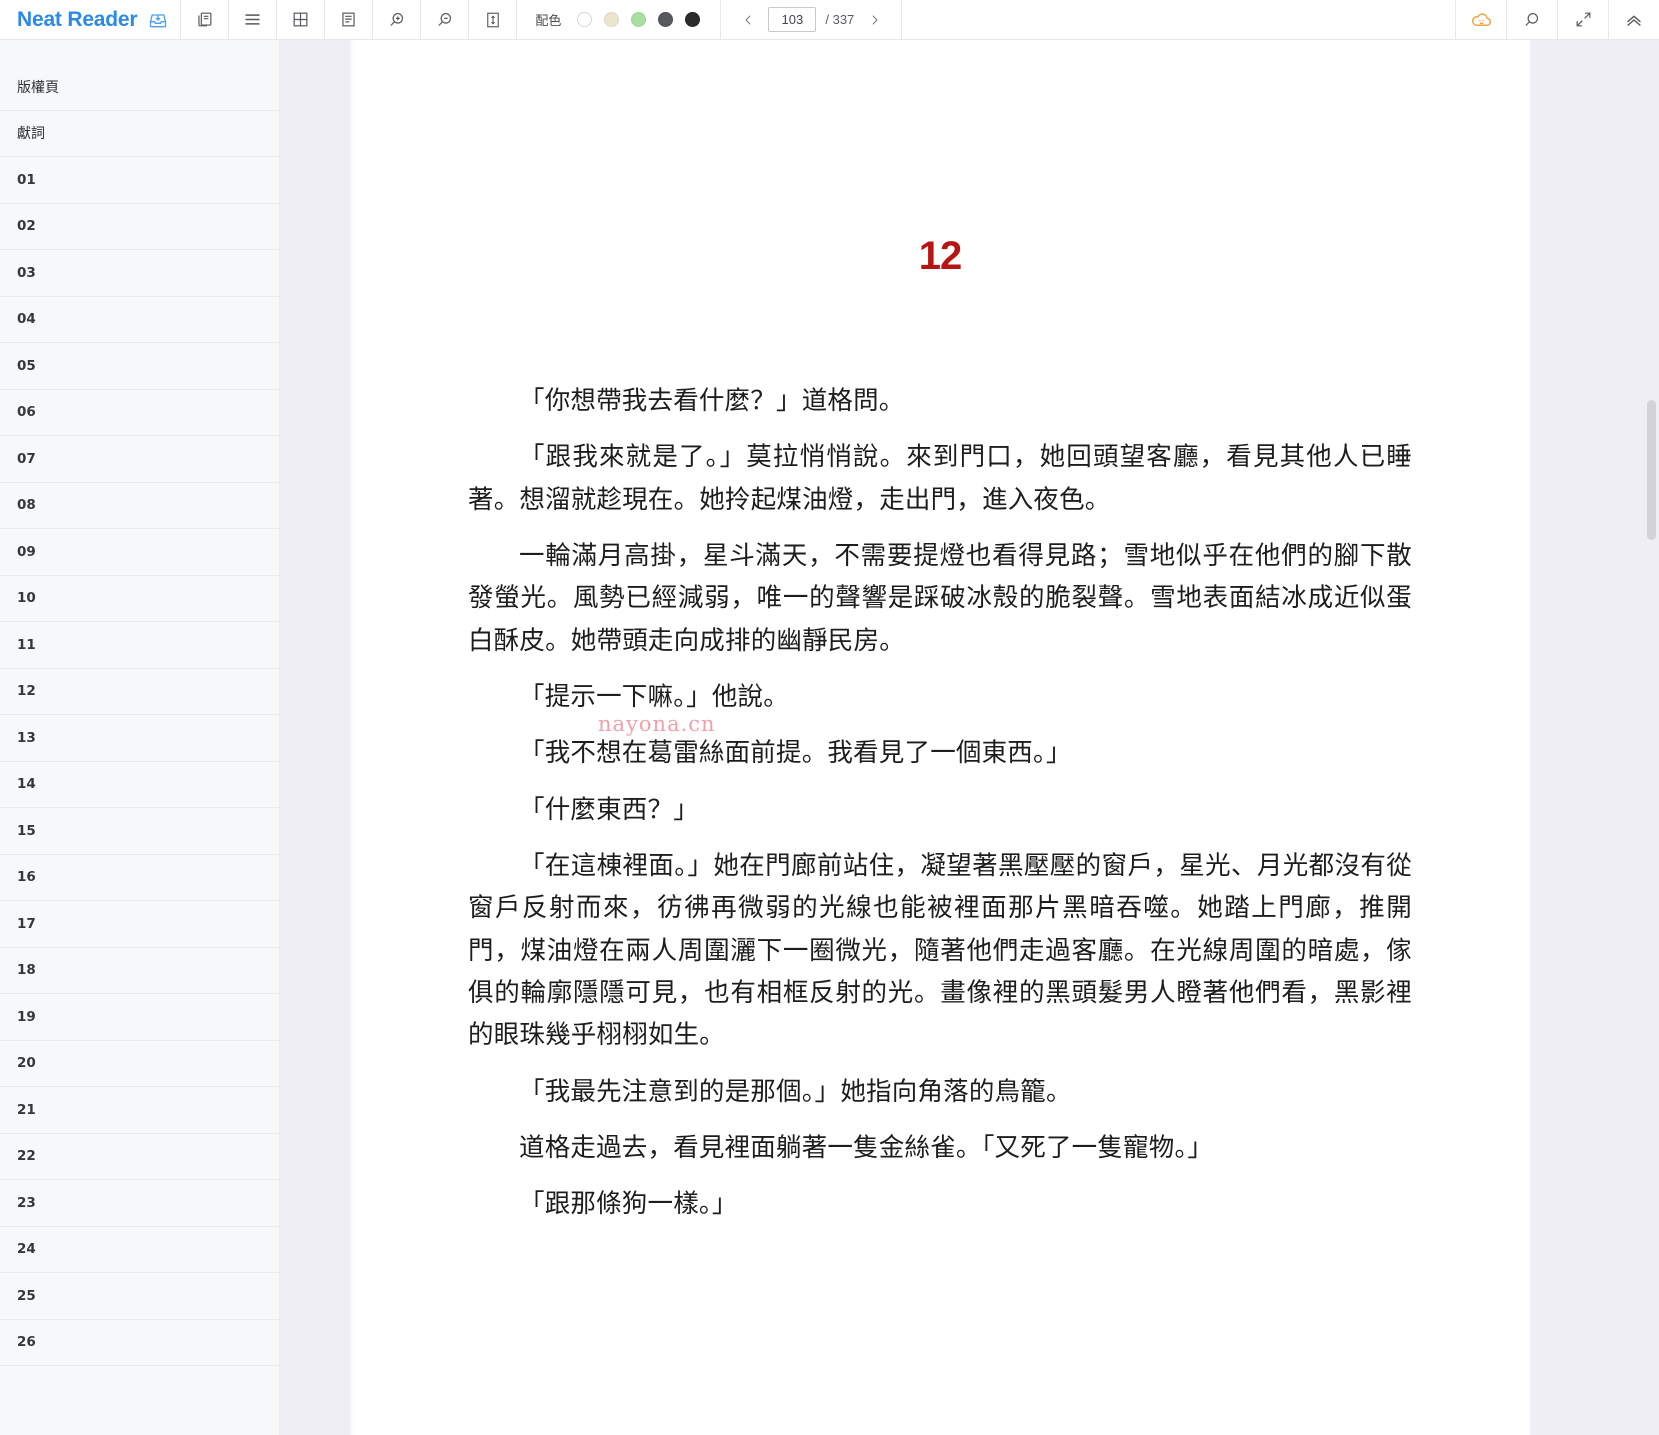  What do you see at coordinates (139, 1017) in the screenshot?
I see `toc-item-19: 19` at bounding box center [139, 1017].